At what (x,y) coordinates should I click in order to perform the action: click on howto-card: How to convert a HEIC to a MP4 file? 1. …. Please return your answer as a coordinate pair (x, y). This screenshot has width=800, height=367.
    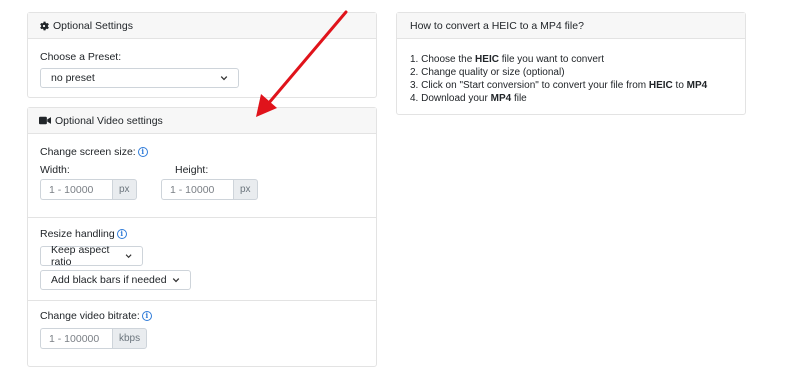
    Looking at the image, I should click on (571, 63).